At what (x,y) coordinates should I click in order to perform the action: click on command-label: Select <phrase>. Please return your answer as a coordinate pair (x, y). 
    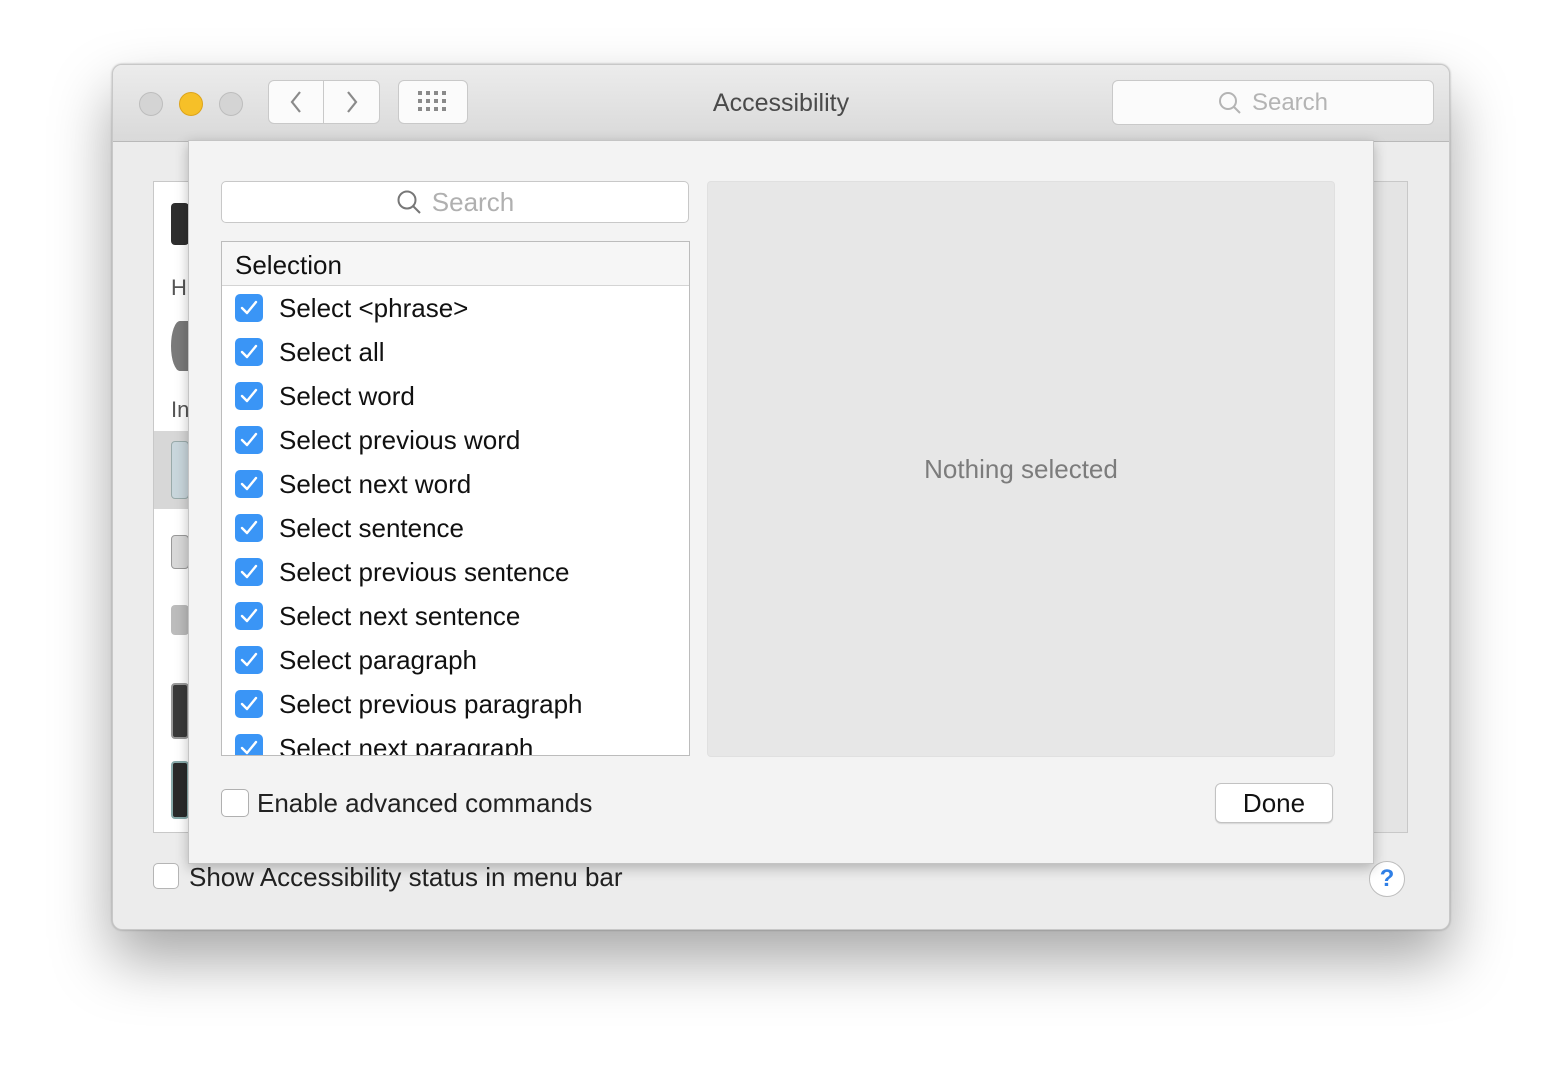
    Looking at the image, I should click on (374, 307).